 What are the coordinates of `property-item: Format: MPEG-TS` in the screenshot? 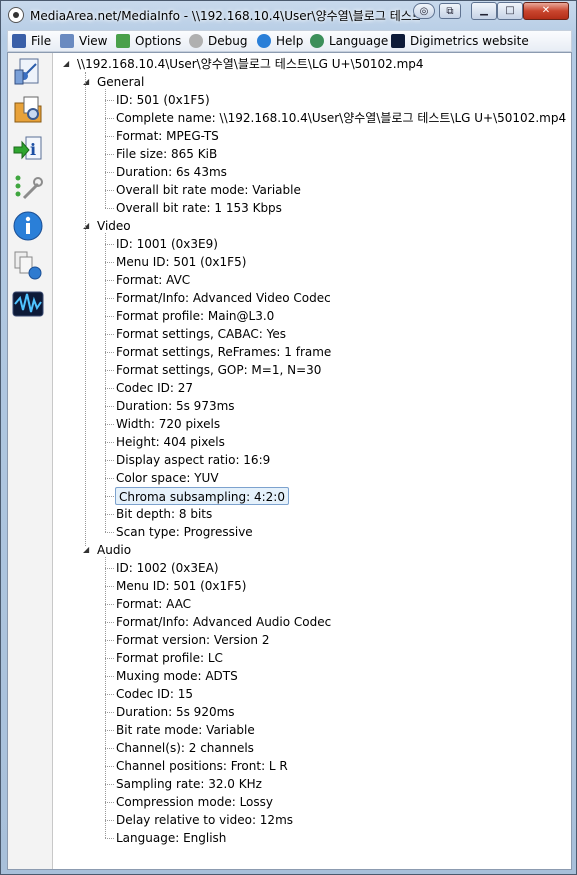 It's located at (167, 136).